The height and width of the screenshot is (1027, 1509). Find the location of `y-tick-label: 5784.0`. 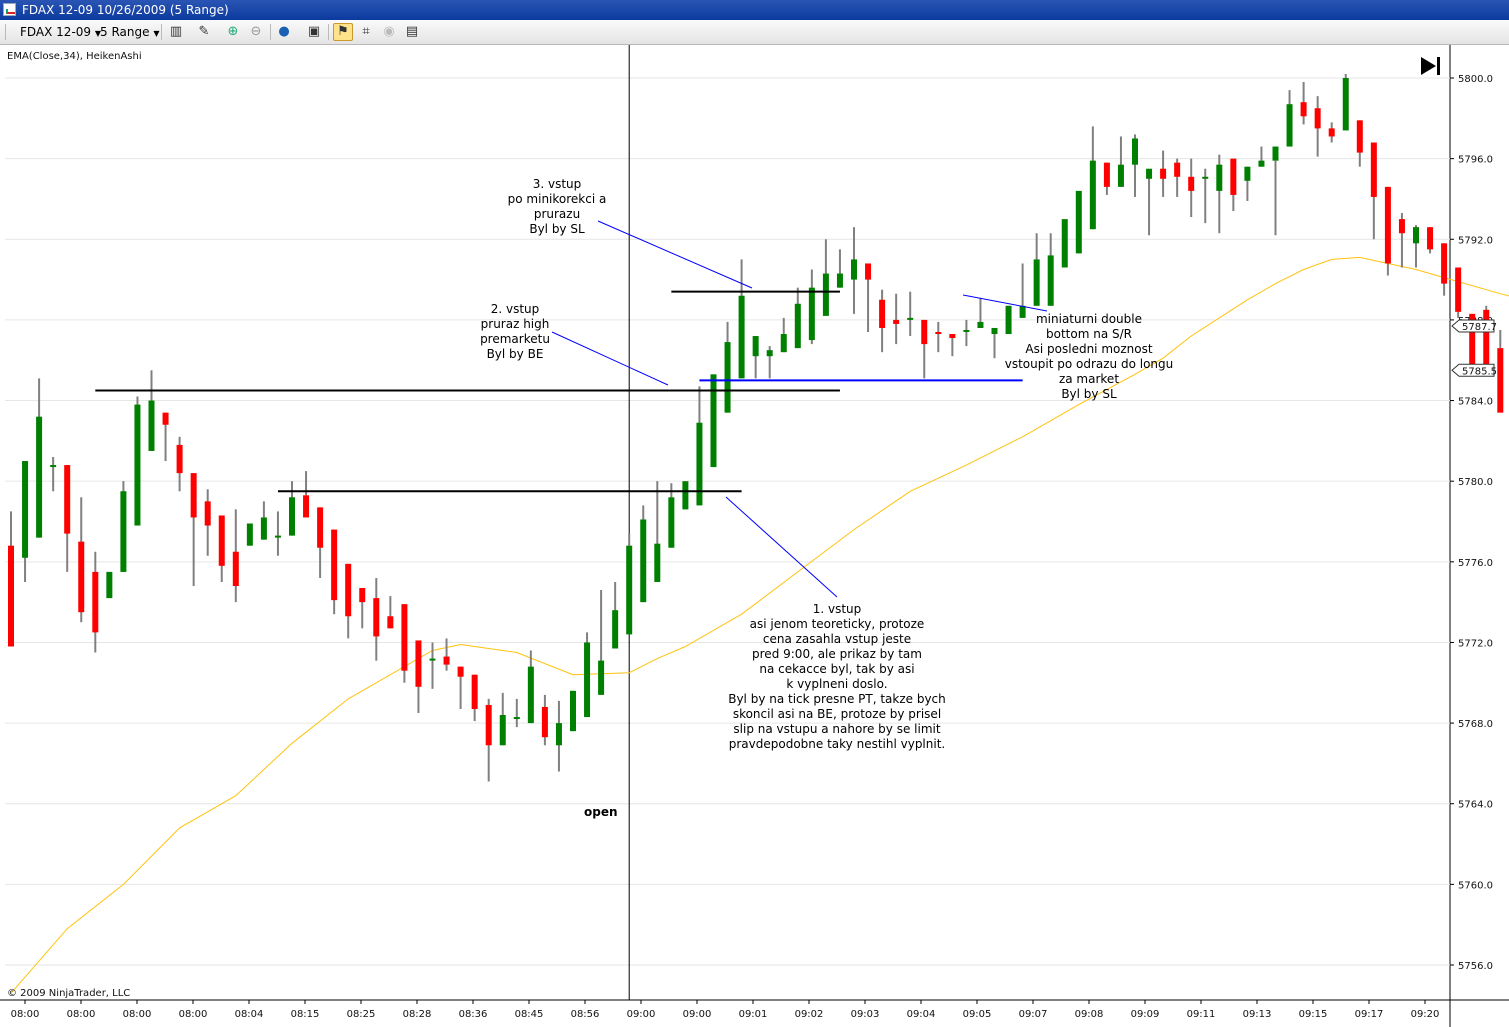

y-tick-label: 5784.0 is located at coordinates (1475, 402).